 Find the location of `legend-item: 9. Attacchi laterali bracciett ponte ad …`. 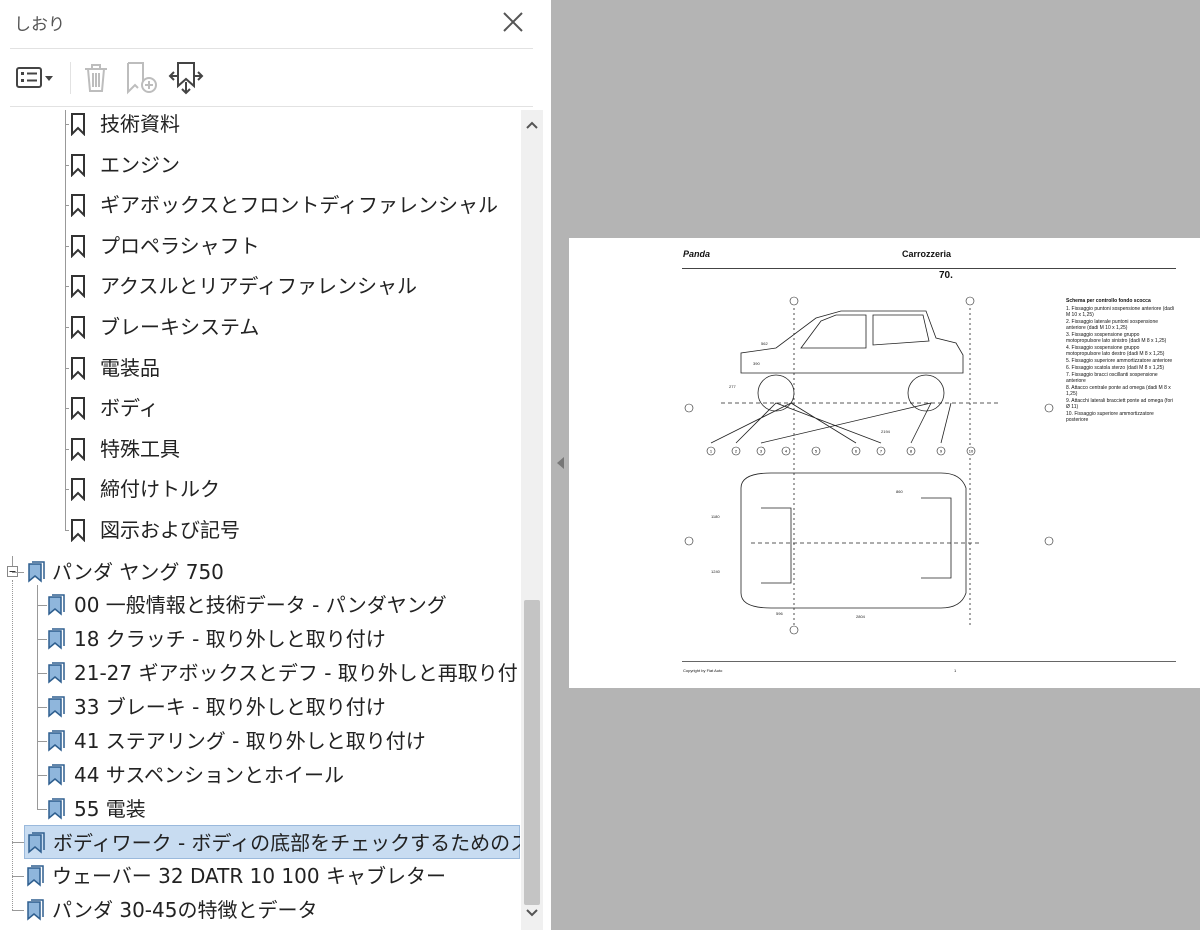

legend-item: 9. Attacchi laterali bracciett ponte ad … is located at coordinates (1120, 404).